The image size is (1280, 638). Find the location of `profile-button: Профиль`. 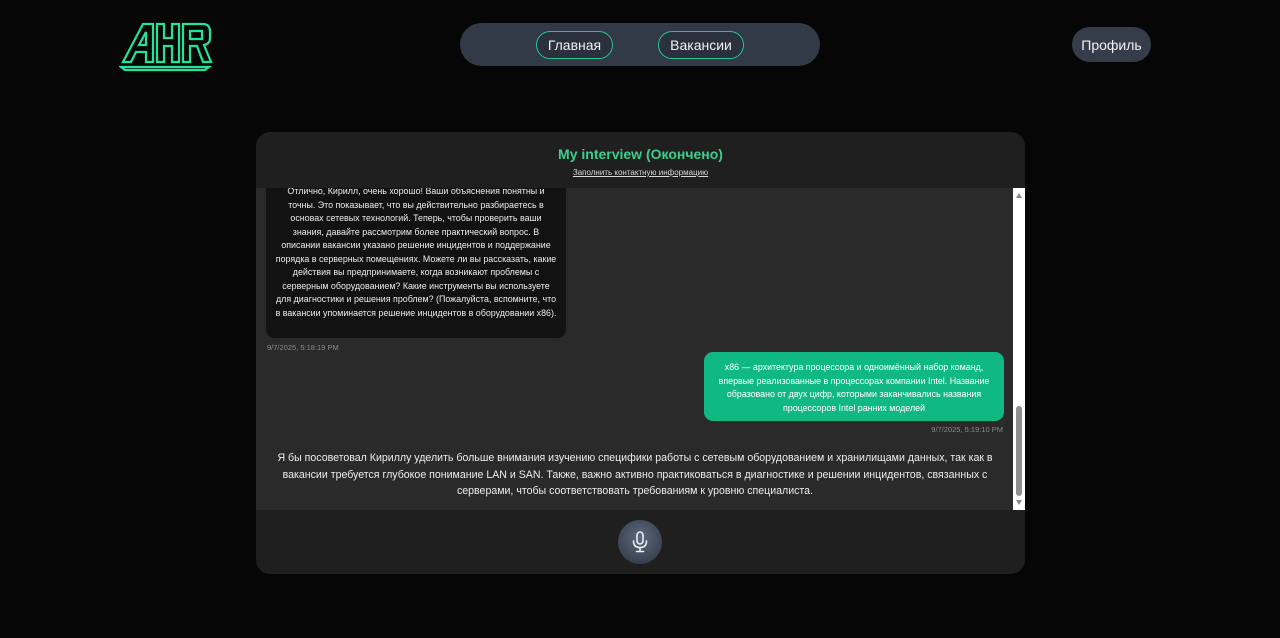

profile-button: Профиль is located at coordinates (1111, 44).